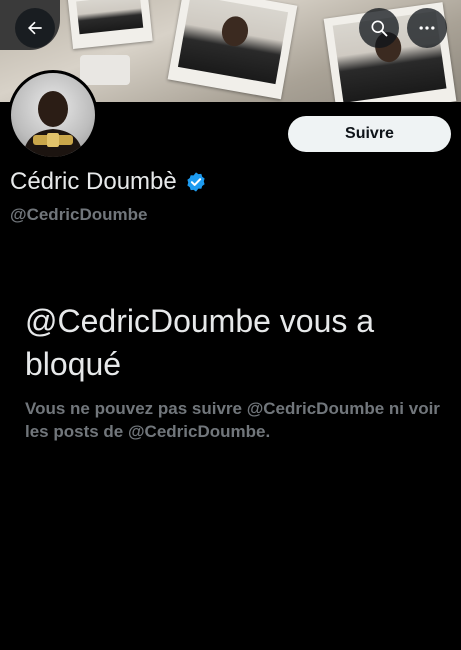 The width and height of the screenshot is (461, 650). I want to click on blocked-title: @CedricDoumbe vous a bloqué, so click(200, 342).